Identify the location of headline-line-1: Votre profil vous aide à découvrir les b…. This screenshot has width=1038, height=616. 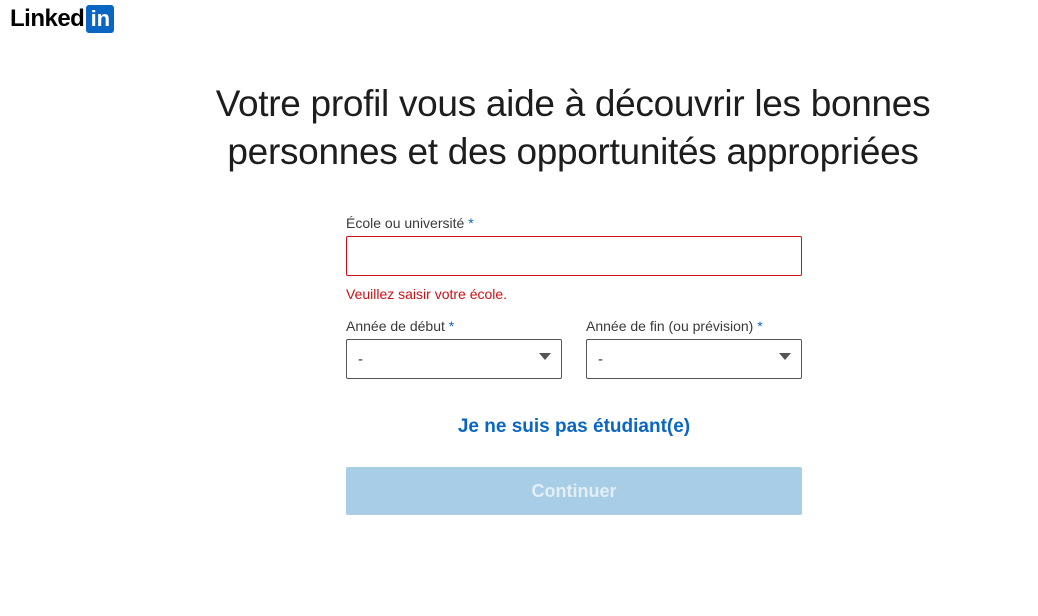
(573, 103).